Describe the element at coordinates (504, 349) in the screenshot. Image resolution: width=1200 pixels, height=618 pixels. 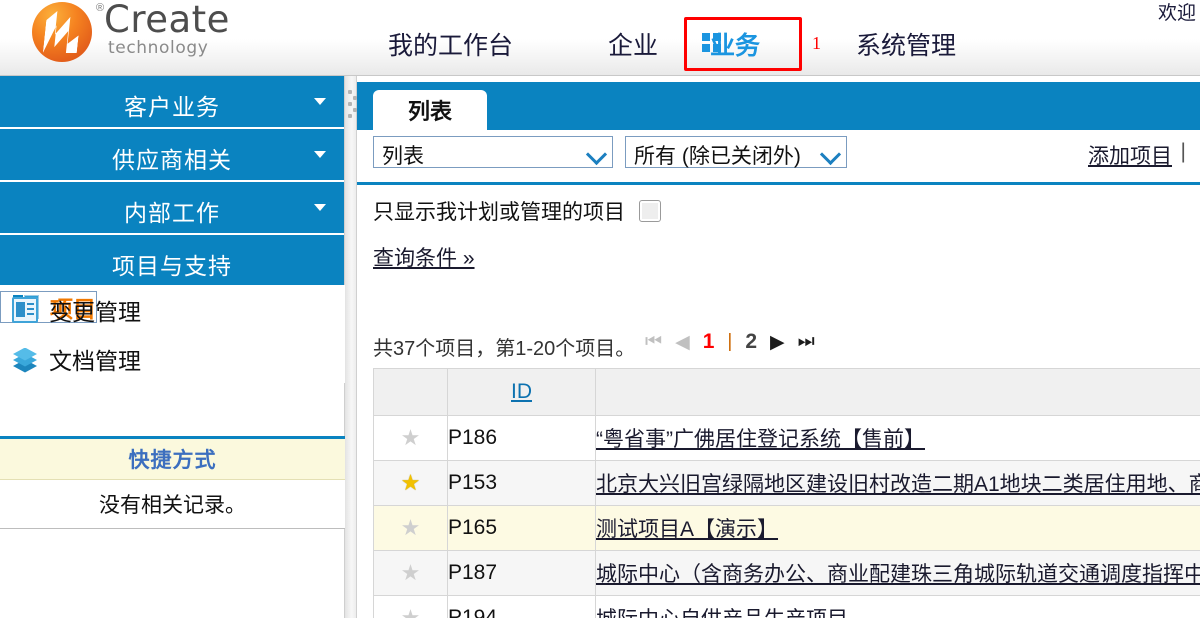
I see `item-count-text: 共37个项目，第1-20个项目。` at that location.